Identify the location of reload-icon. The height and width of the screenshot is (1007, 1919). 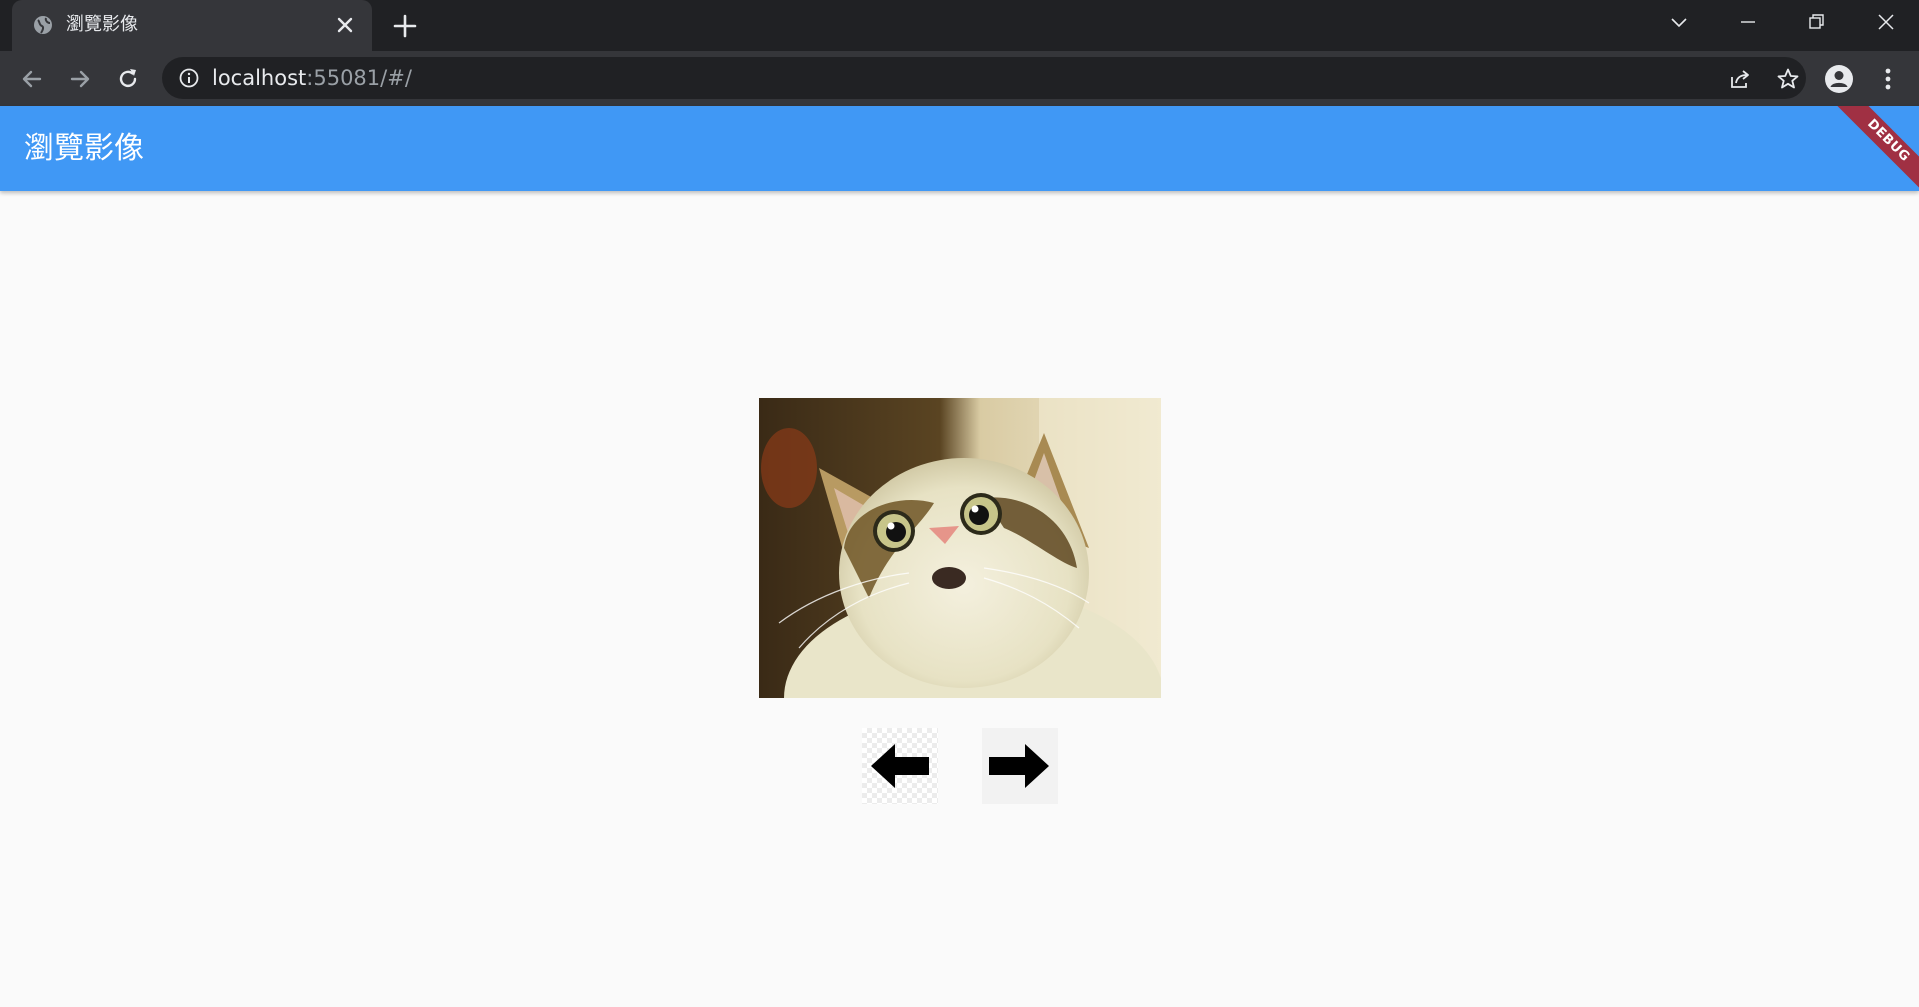
(128, 79).